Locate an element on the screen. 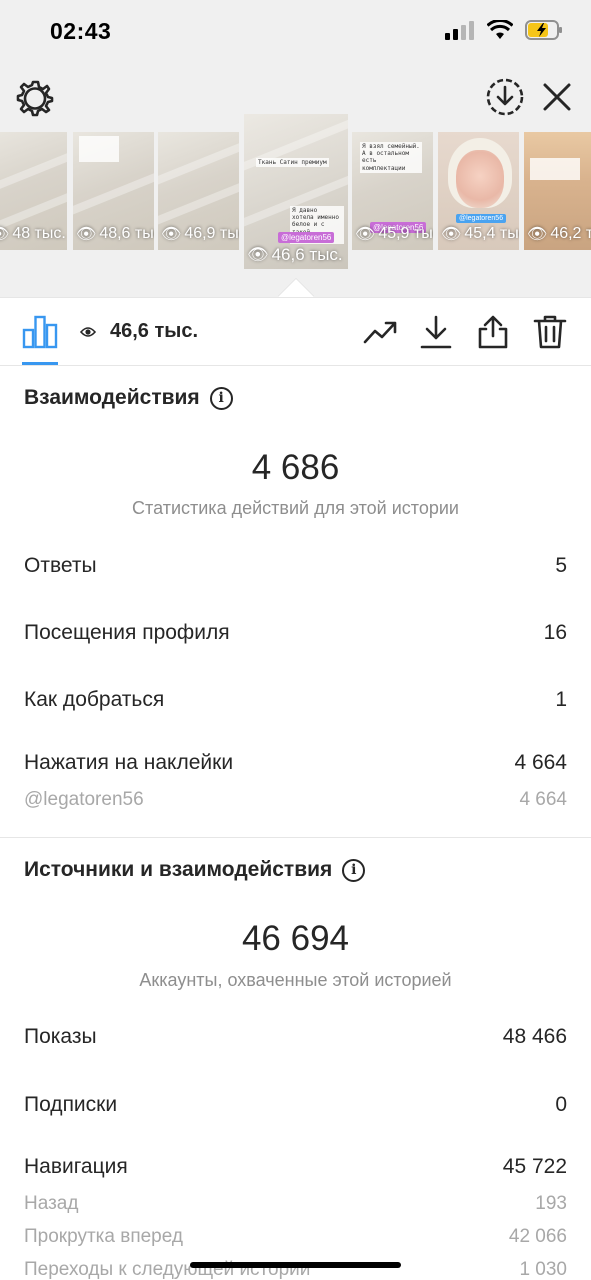  stat-row: Как добраться 1 is located at coordinates (295, 700).